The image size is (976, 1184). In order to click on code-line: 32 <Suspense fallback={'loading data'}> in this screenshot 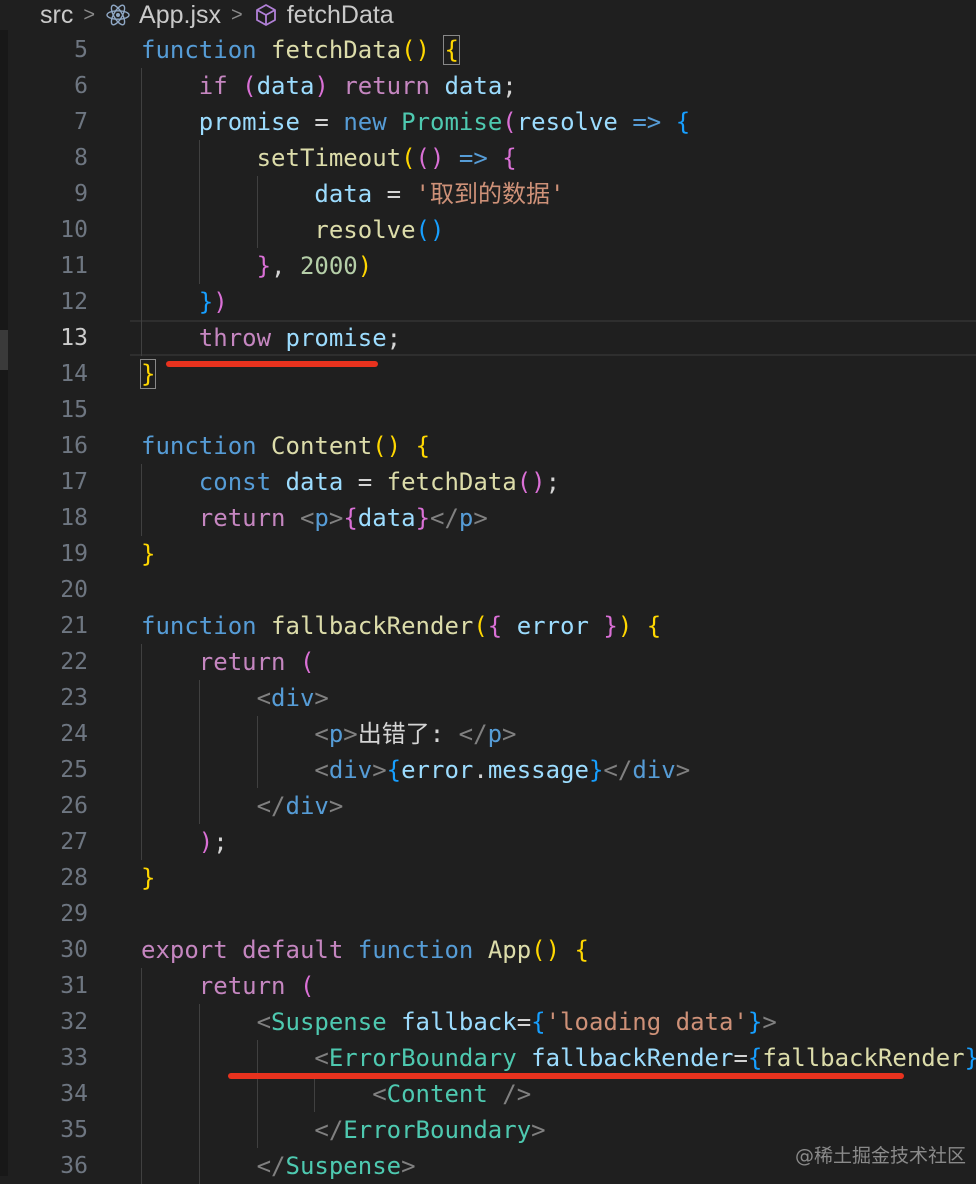, I will do `click(488, 1022)`.